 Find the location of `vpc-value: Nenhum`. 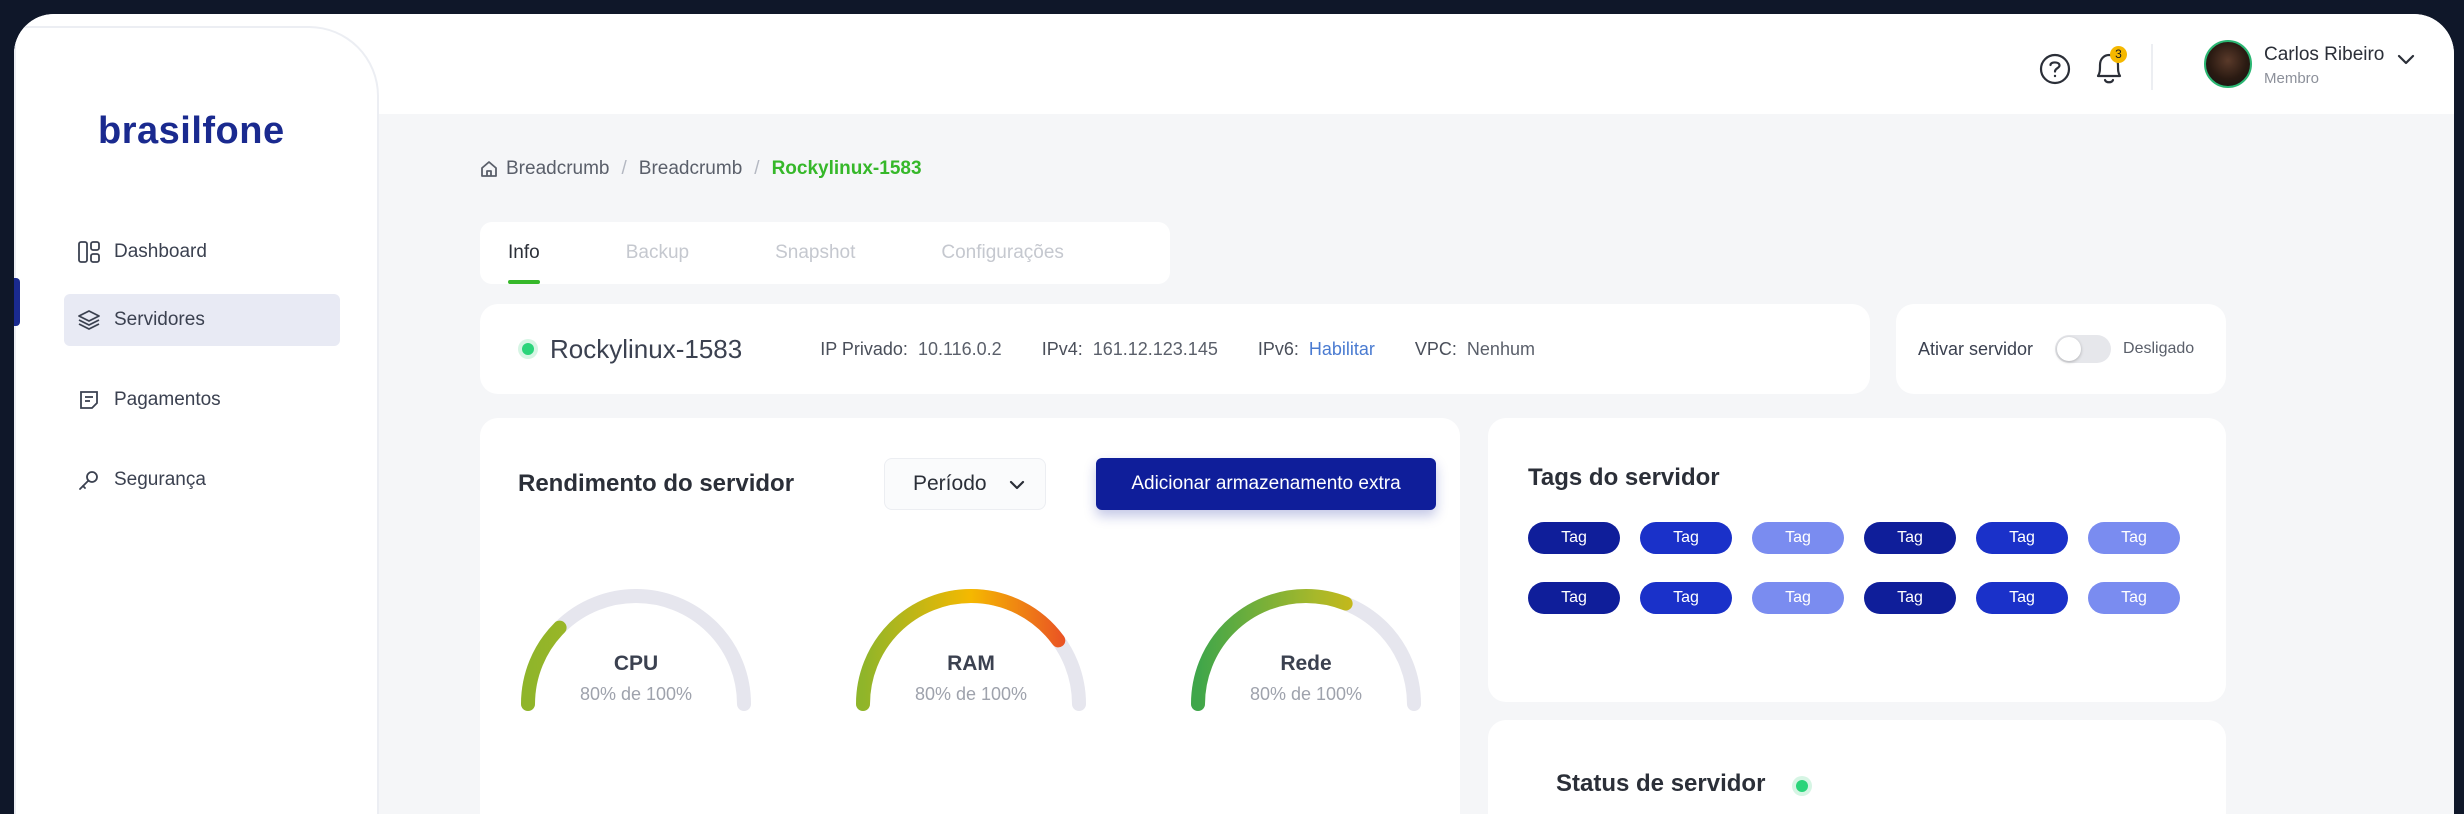

vpc-value: Nenhum is located at coordinates (1500, 348).